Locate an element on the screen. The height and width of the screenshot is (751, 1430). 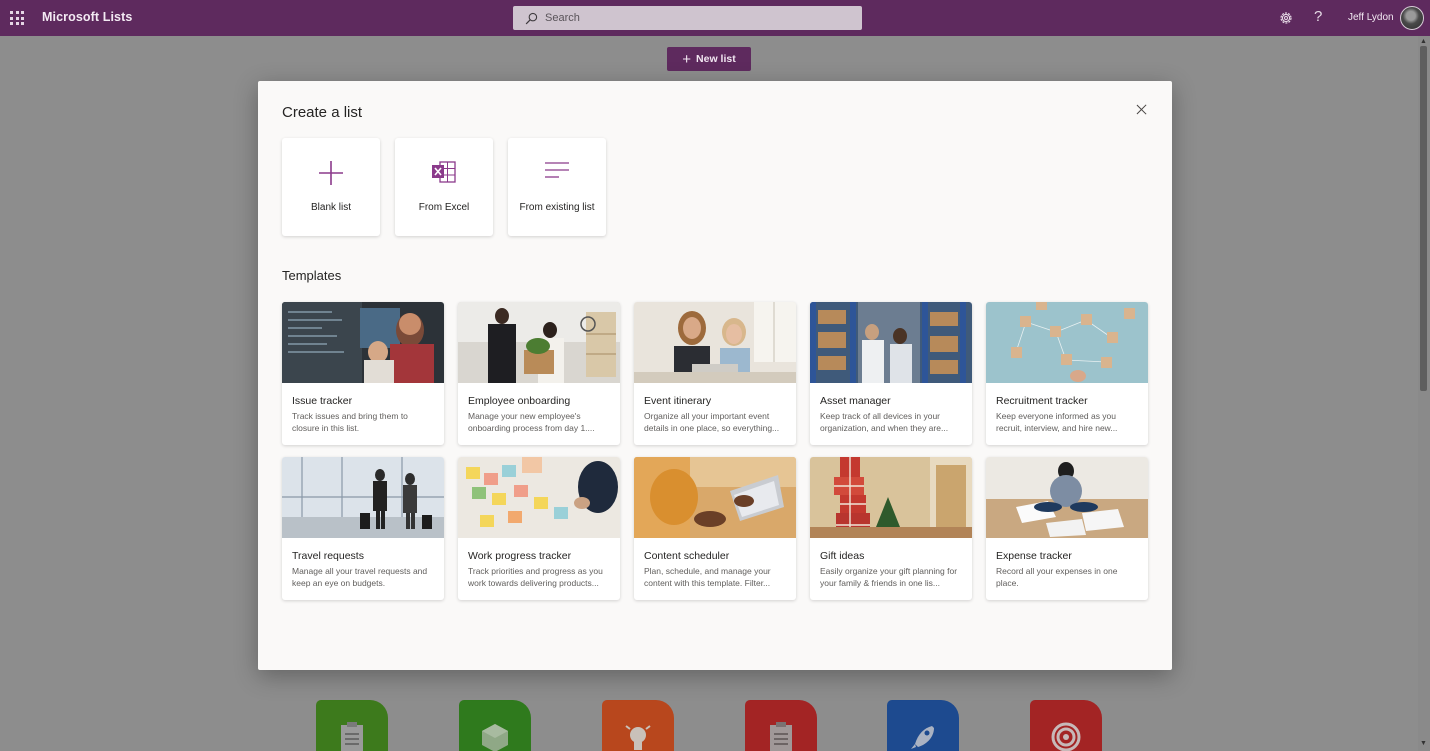
template-name: Work progress tracker is located at coordinates (520, 556).